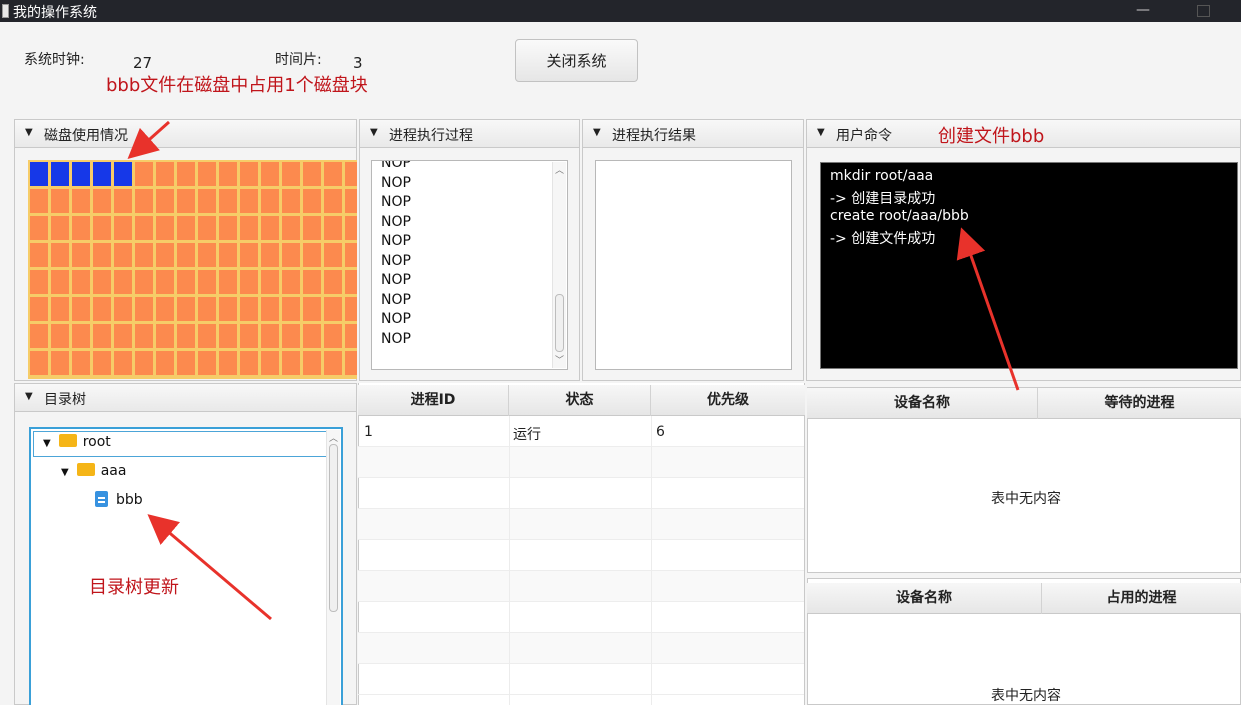 The width and height of the screenshot is (1241, 705). What do you see at coordinates (148, 139) in the screenshot?
I see `disk-arrow` at bounding box center [148, 139].